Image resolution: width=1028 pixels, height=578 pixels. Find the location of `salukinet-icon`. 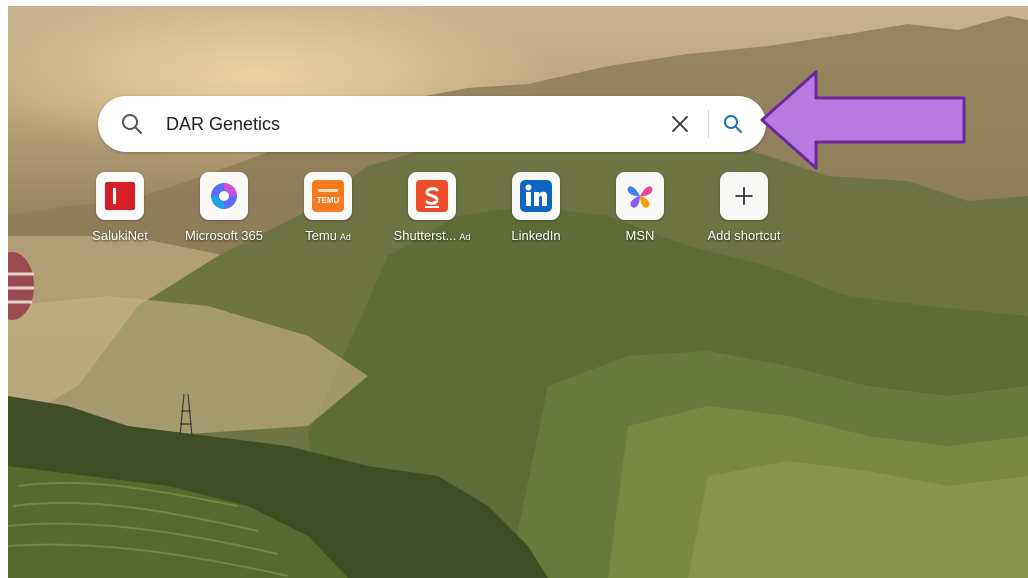

salukinet-icon is located at coordinates (120, 196).